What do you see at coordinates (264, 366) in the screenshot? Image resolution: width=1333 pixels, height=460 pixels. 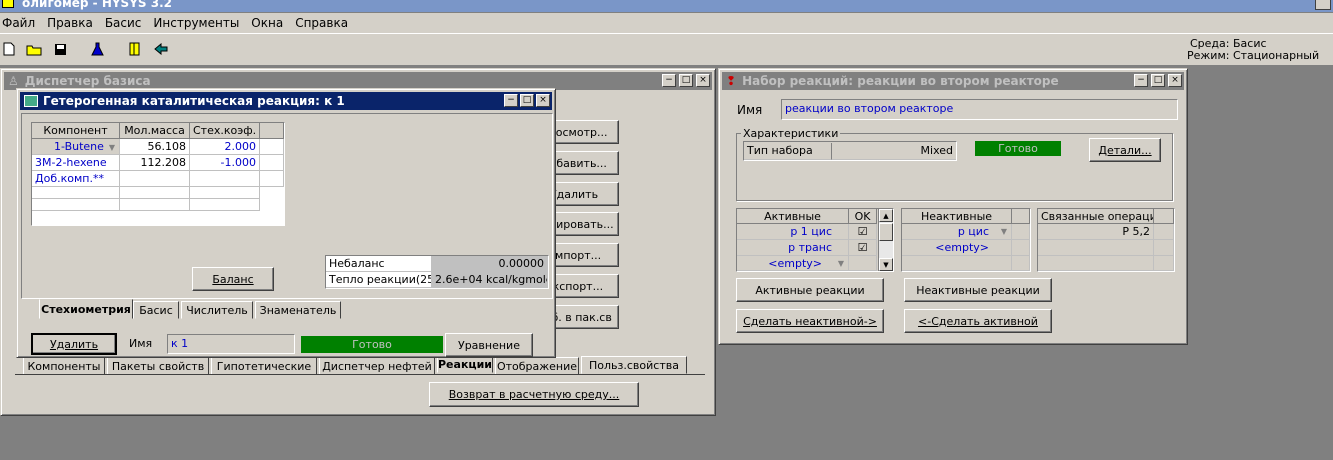 I see `tab-hypotheticals: Гипотетические` at bounding box center [264, 366].